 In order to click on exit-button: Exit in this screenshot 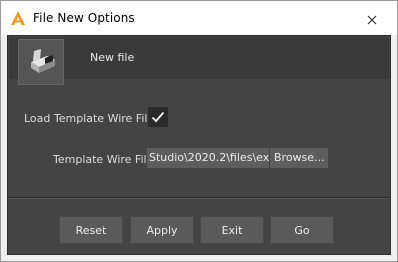, I will do `click(232, 230)`.